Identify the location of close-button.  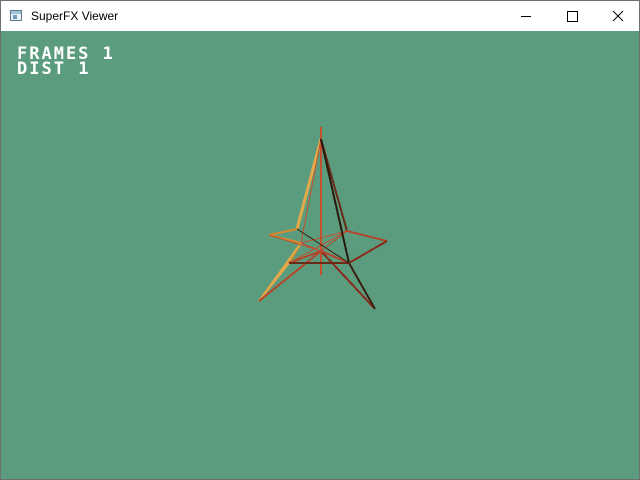
(617, 16).